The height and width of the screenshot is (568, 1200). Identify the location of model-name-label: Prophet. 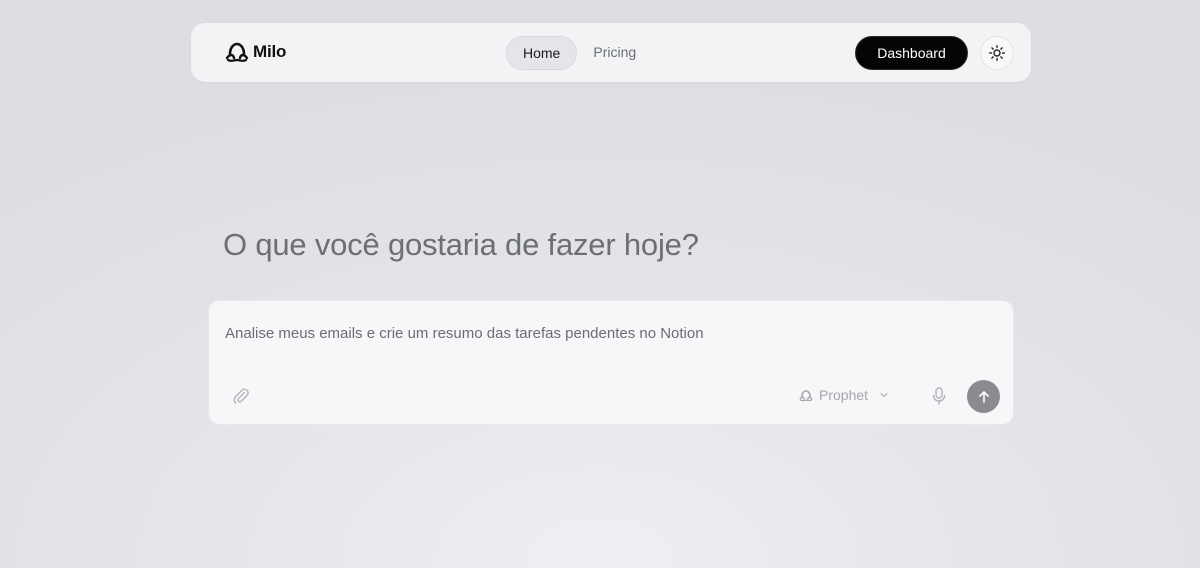
(844, 395).